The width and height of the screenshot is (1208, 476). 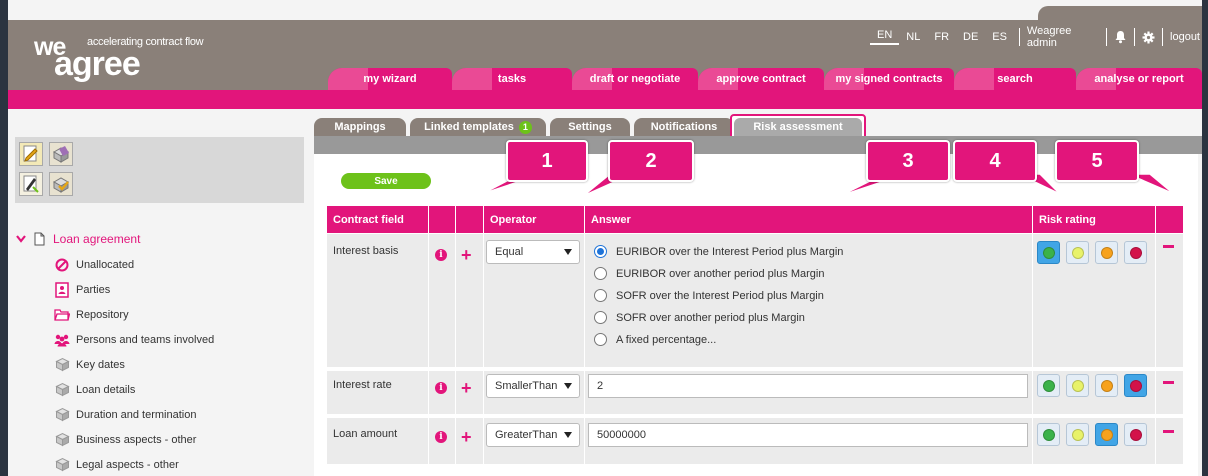 What do you see at coordinates (365, 434) in the screenshot?
I see `field-label: Loan amount` at bounding box center [365, 434].